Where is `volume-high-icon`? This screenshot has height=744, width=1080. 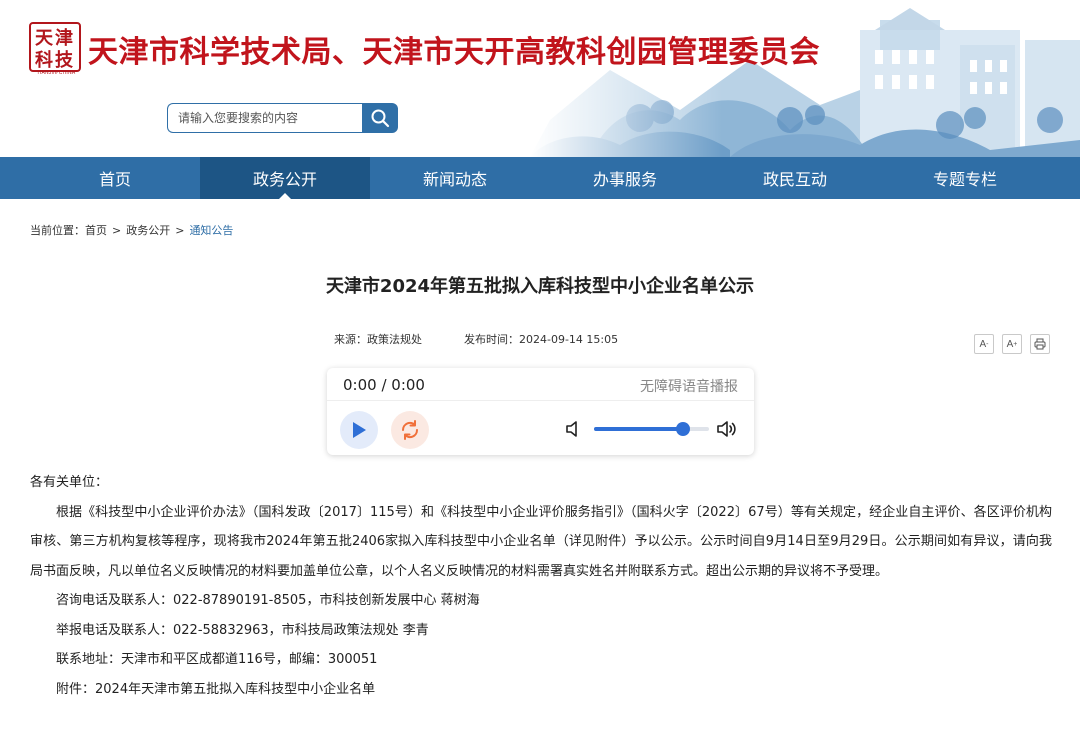 volume-high-icon is located at coordinates (726, 429).